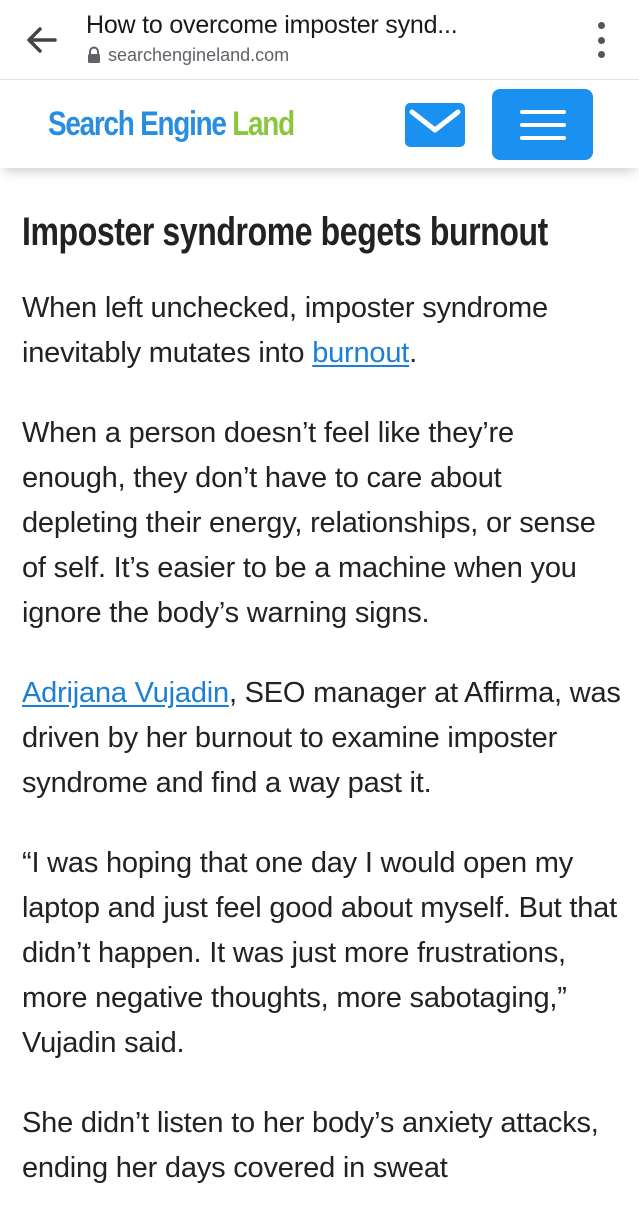 This screenshot has width=639, height=1226. Describe the element at coordinates (199, 55) in the screenshot. I see `url-text: searchengineland.com` at that location.